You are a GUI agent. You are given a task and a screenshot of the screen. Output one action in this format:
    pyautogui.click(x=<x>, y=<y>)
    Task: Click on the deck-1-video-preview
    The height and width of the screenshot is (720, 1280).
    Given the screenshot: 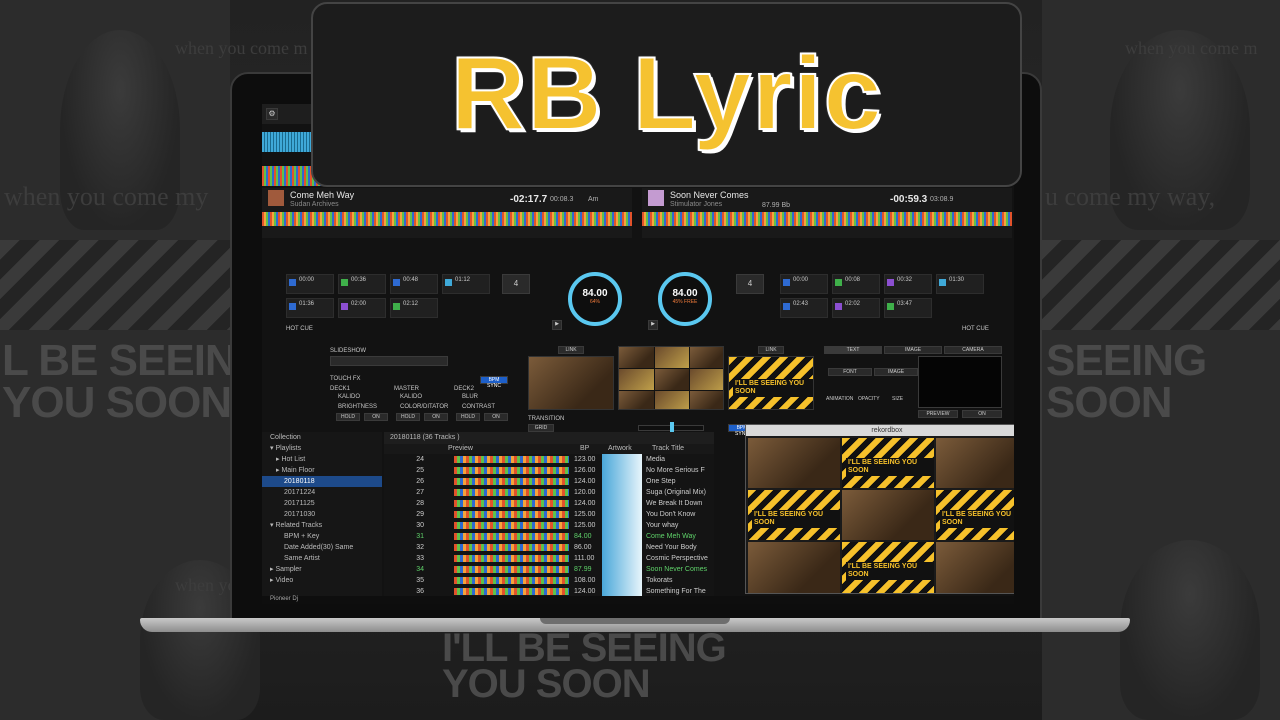 What is the action you would take?
    pyautogui.click(x=571, y=383)
    